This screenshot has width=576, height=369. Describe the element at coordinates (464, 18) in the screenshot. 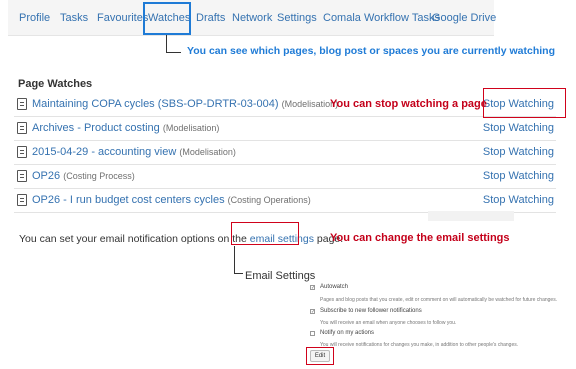

I see `tab-google-drive: Google Drive` at that location.